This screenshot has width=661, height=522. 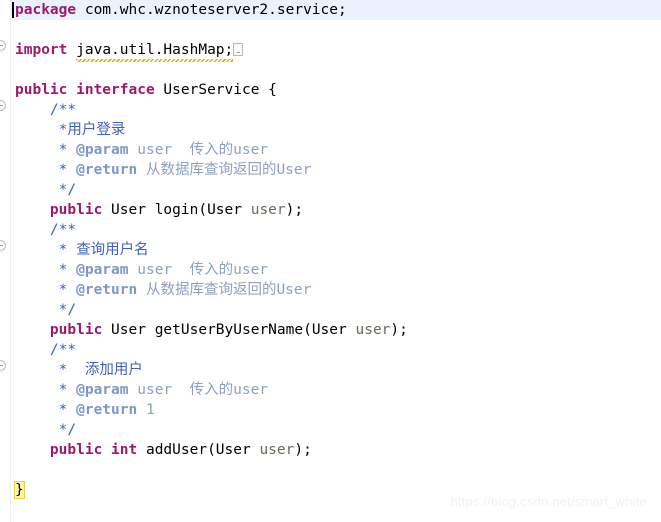 What do you see at coordinates (211, 10) in the screenshot?
I see `token: com.whc.wznoteserver2.service;` at bounding box center [211, 10].